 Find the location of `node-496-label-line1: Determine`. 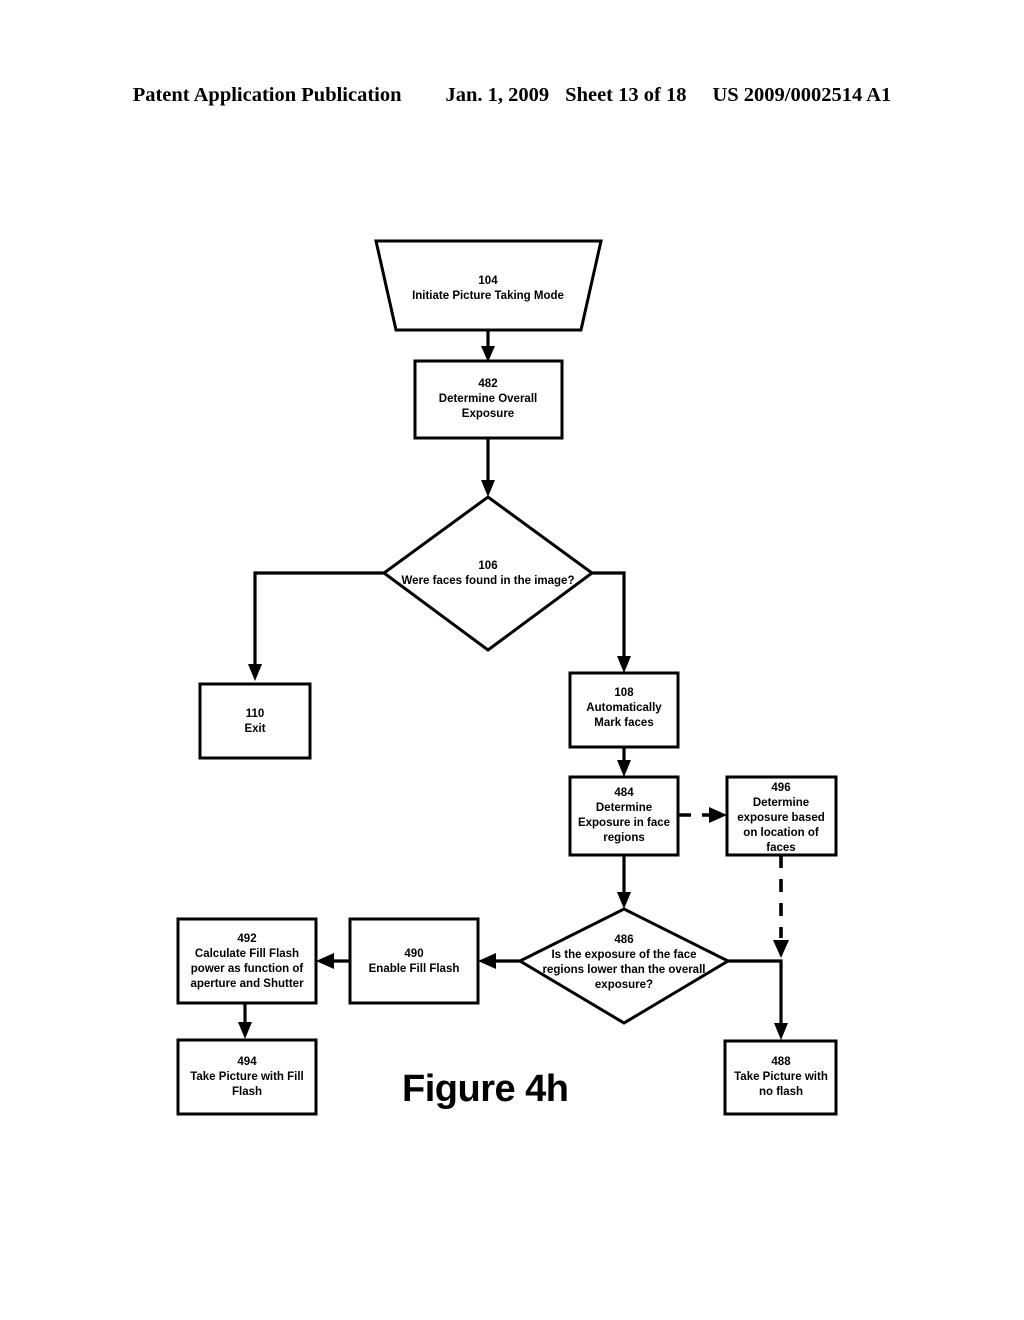

node-496-label-line1: Determine is located at coordinates (781, 803).